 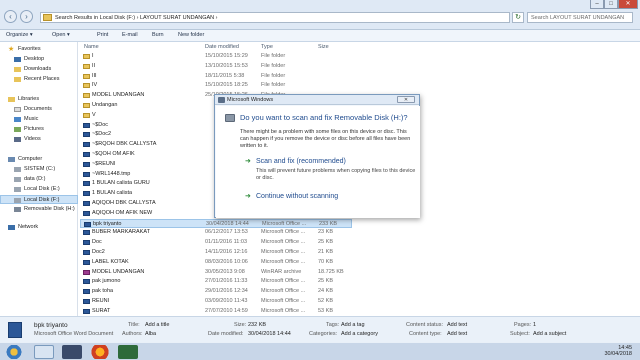 I want to click on nav-desktop: Desktop, so click(x=39, y=59).